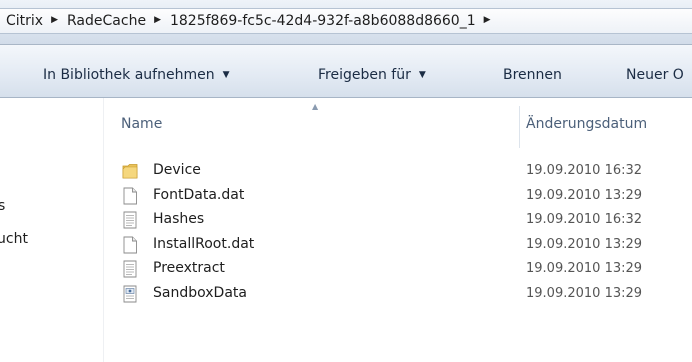 The width and height of the screenshot is (692, 362). Describe the element at coordinates (130, 171) in the screenshot. I see `folder-icon` at that location.